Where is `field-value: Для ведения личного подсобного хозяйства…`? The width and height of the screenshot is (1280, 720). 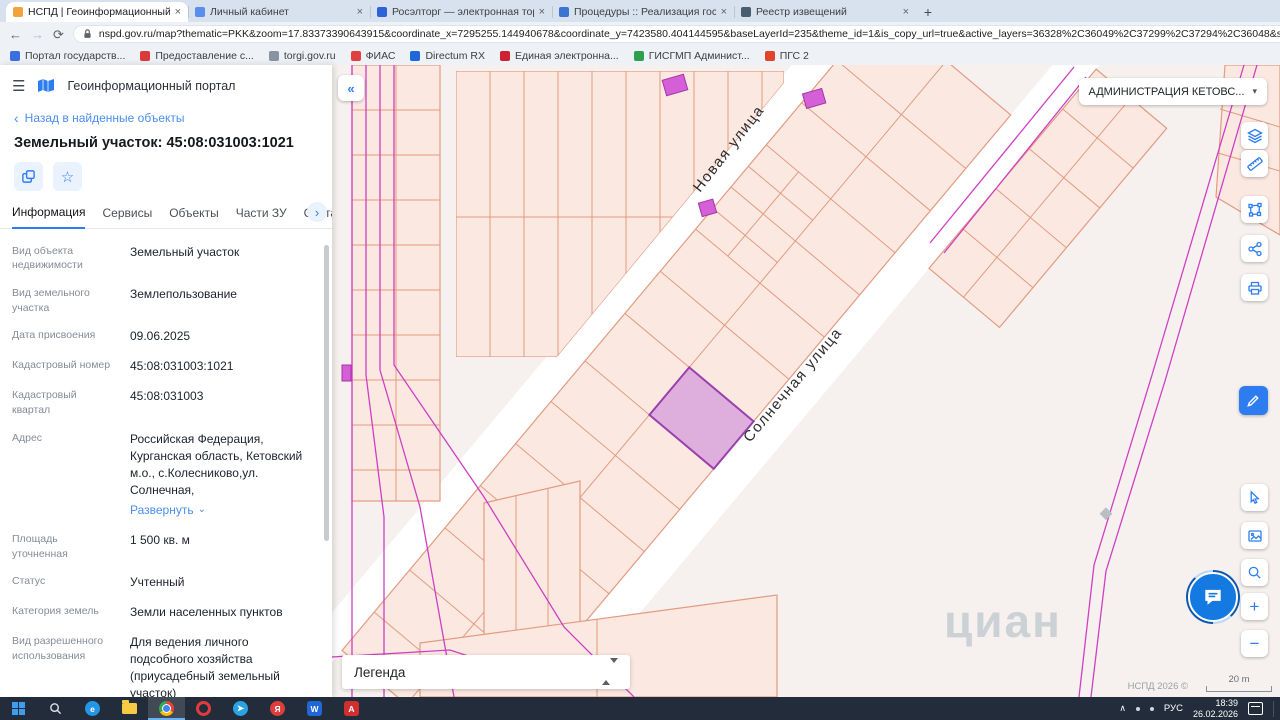 field-value: Для ведения личного подсобного хозяйства… is located at coordinates (205, 666).